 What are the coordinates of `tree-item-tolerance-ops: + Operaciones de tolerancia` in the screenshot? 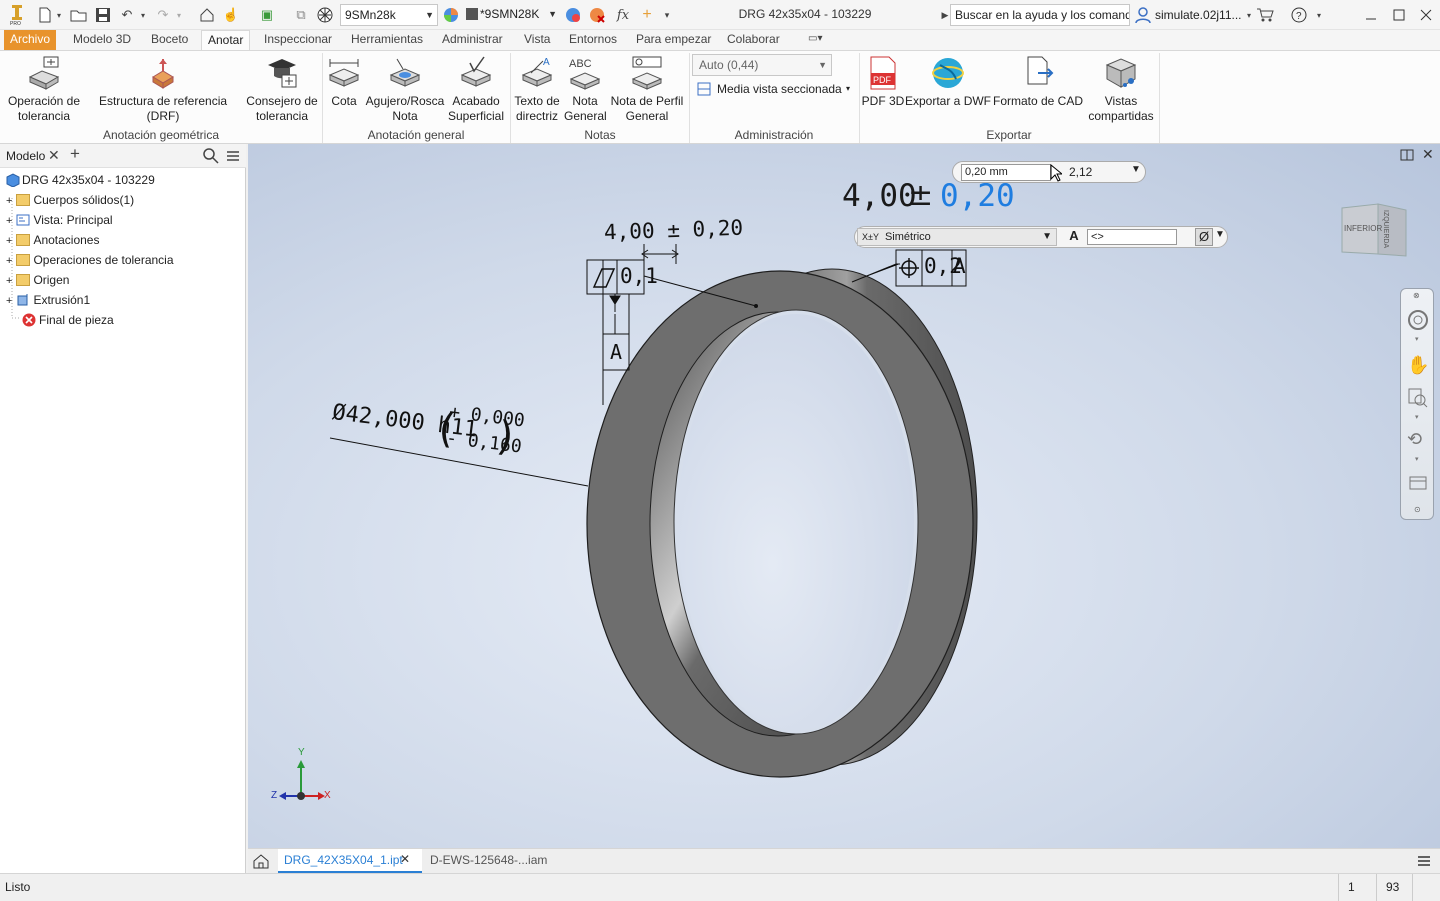 It's located at (90, 260).